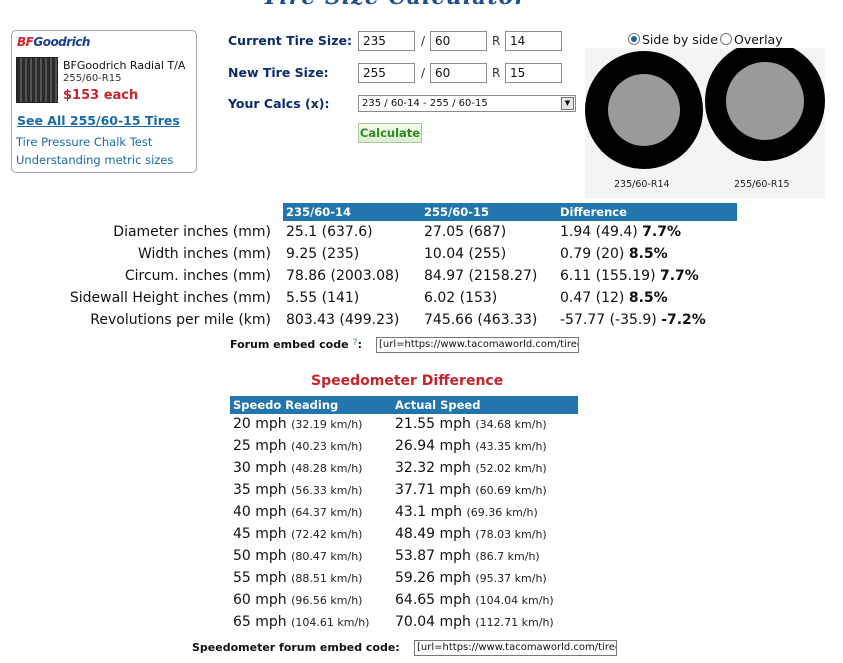  Describe the element at coordinates (438, 405) in the screenshot. I see `speedo-header-actual: Actual Speed` at that location.